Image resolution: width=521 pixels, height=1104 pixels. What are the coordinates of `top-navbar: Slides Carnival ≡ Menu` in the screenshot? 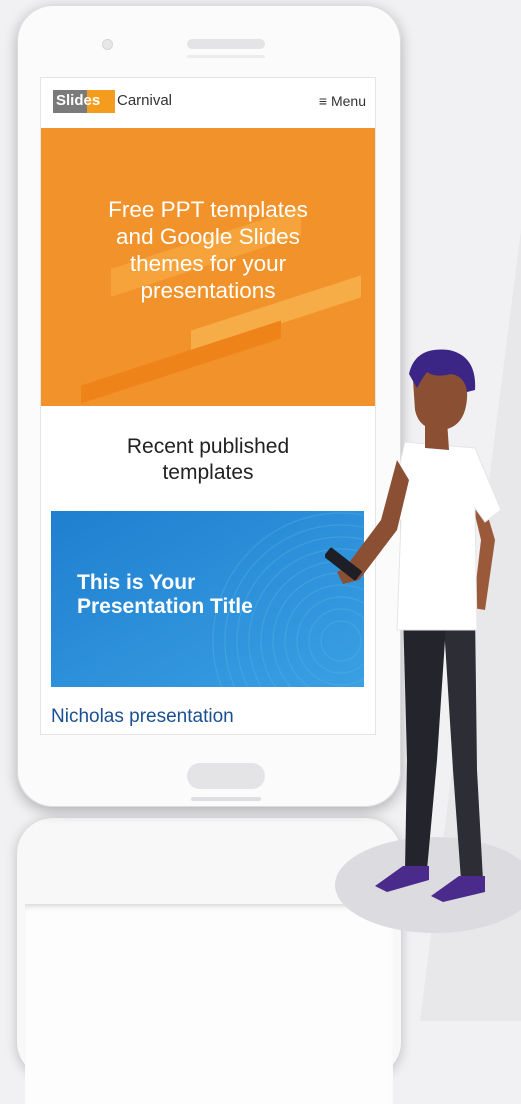 It's located at (208, 103).